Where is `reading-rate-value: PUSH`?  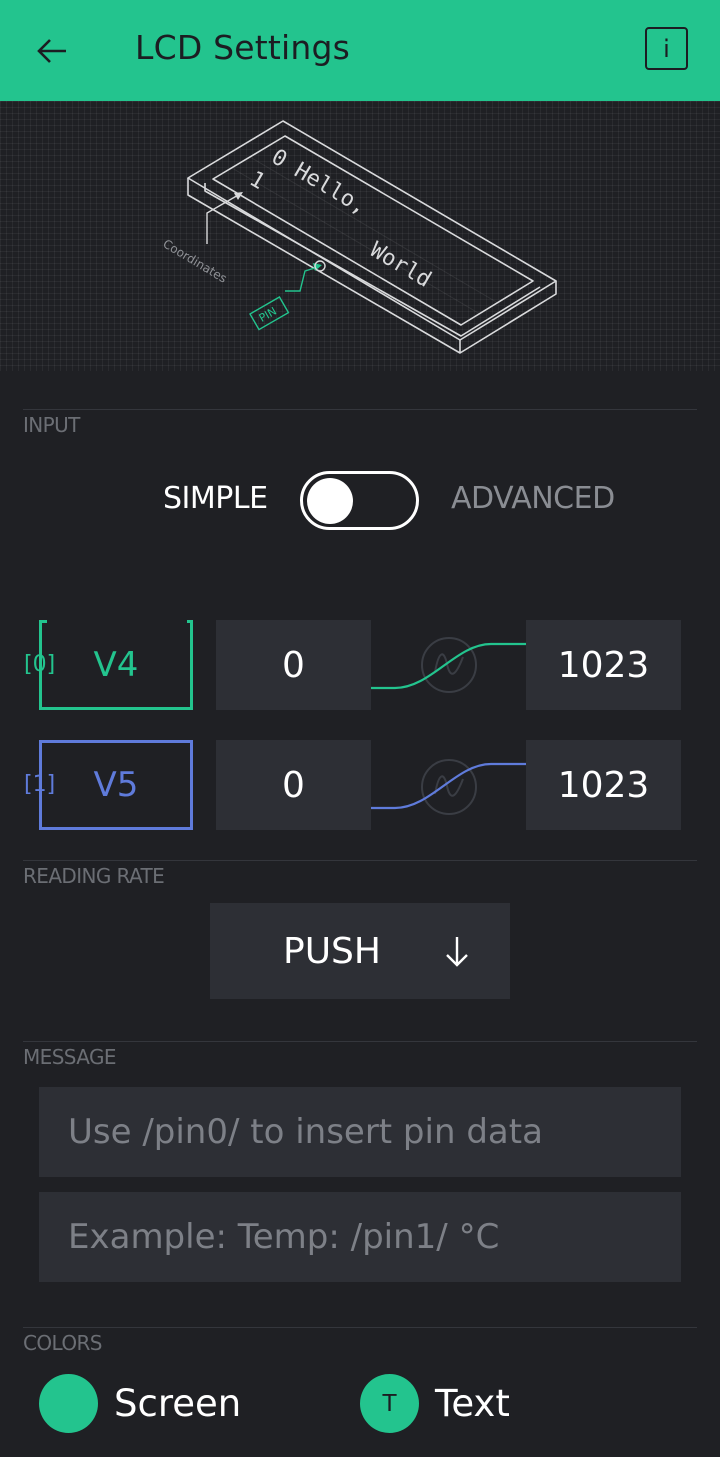
reading-rate-value: PUSH is located at coordinates (332, 951).